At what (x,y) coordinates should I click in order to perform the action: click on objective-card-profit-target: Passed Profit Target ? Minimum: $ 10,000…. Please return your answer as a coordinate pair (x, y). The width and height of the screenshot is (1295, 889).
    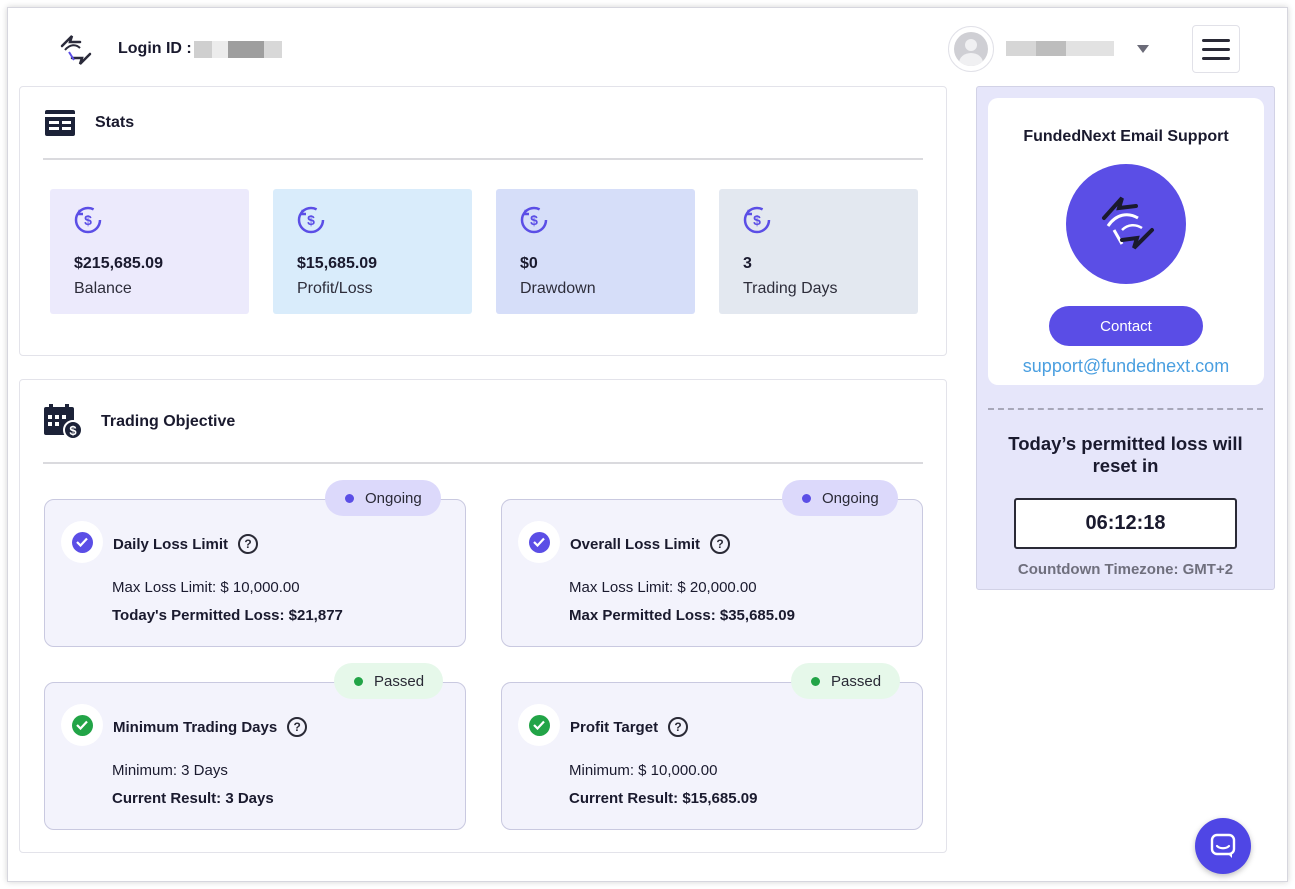
    Looking at the image, I should click on (712, 746).